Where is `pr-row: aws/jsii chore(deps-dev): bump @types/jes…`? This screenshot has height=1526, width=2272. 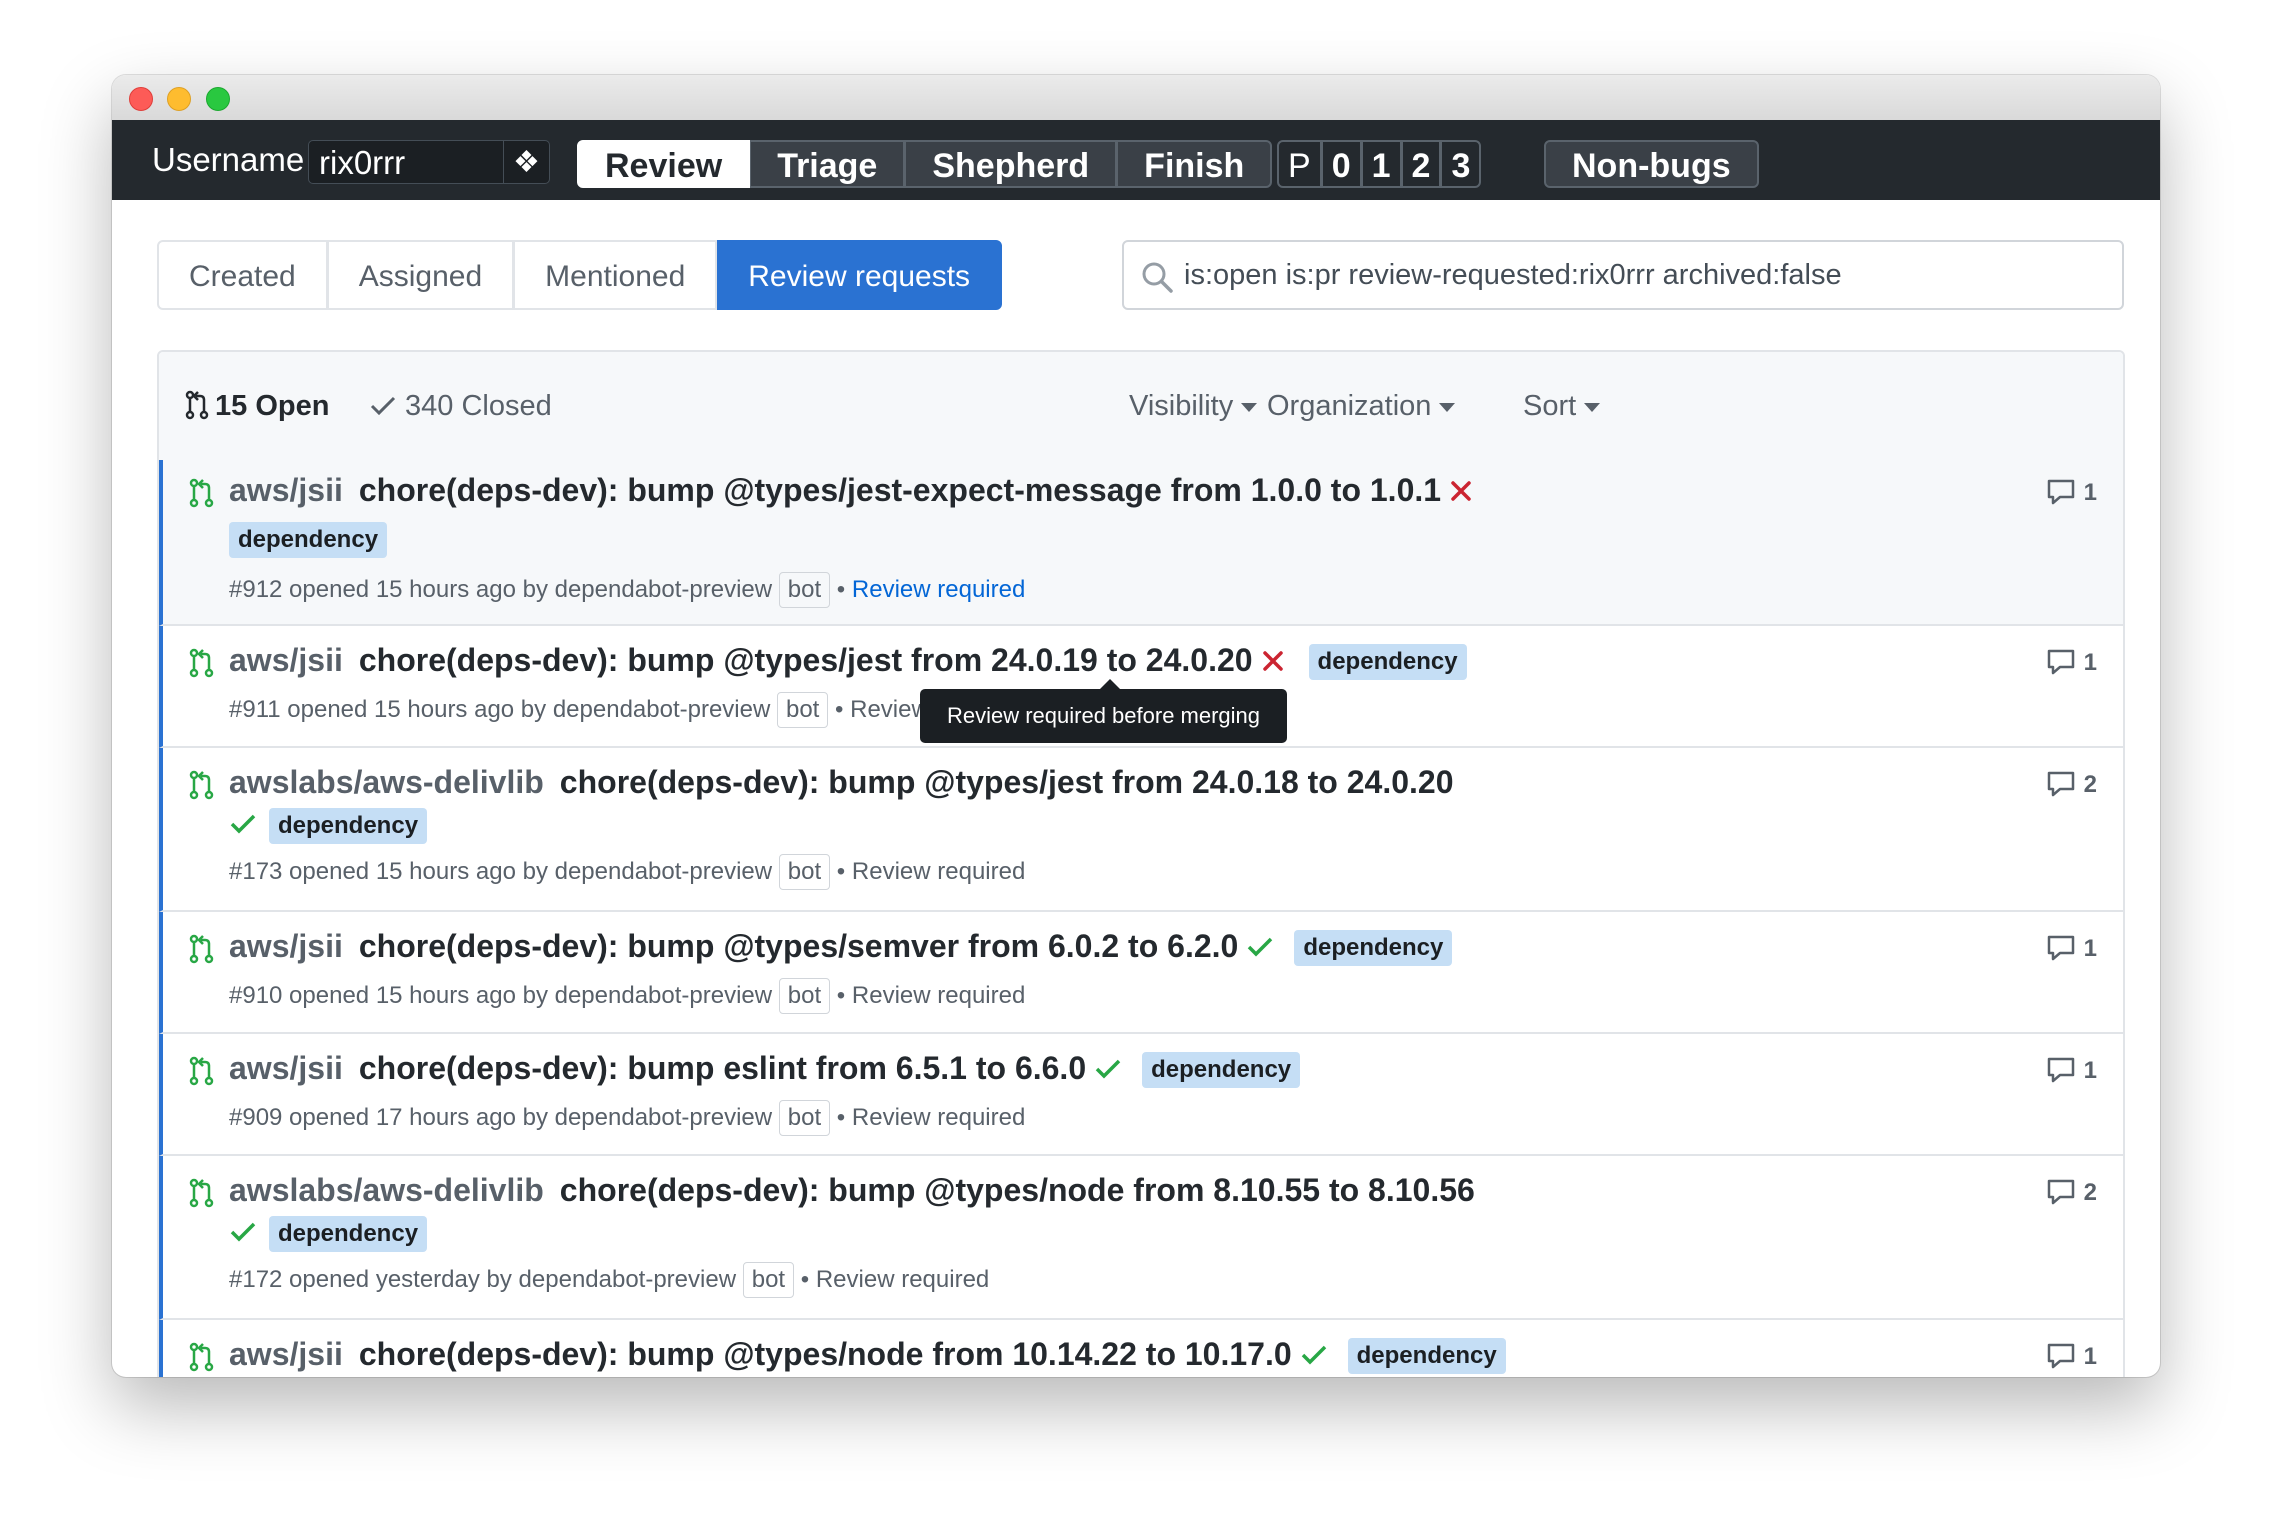 pr-row: aws/jsii chore(deps-dev): bump @types/jes… is located at coordinates (1141, 543).